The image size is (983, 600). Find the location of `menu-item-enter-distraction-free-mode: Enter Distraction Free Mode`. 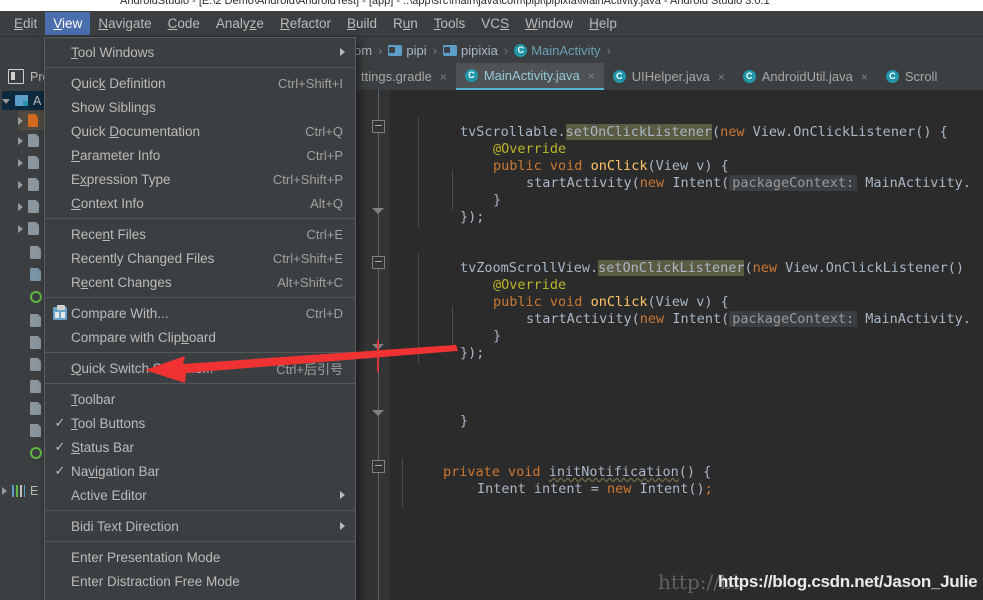

menu-item-enter-distraction-free-mode: Enter Distraction Free Mode is located at coordinates (200, 581).